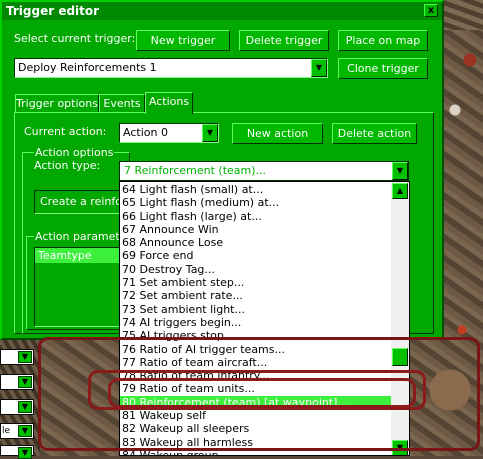  What do you see at coordinates (57, 103) in the screenshot?
I see `tab-trigger-options: Trigger options` at bounding box center [57, 103].